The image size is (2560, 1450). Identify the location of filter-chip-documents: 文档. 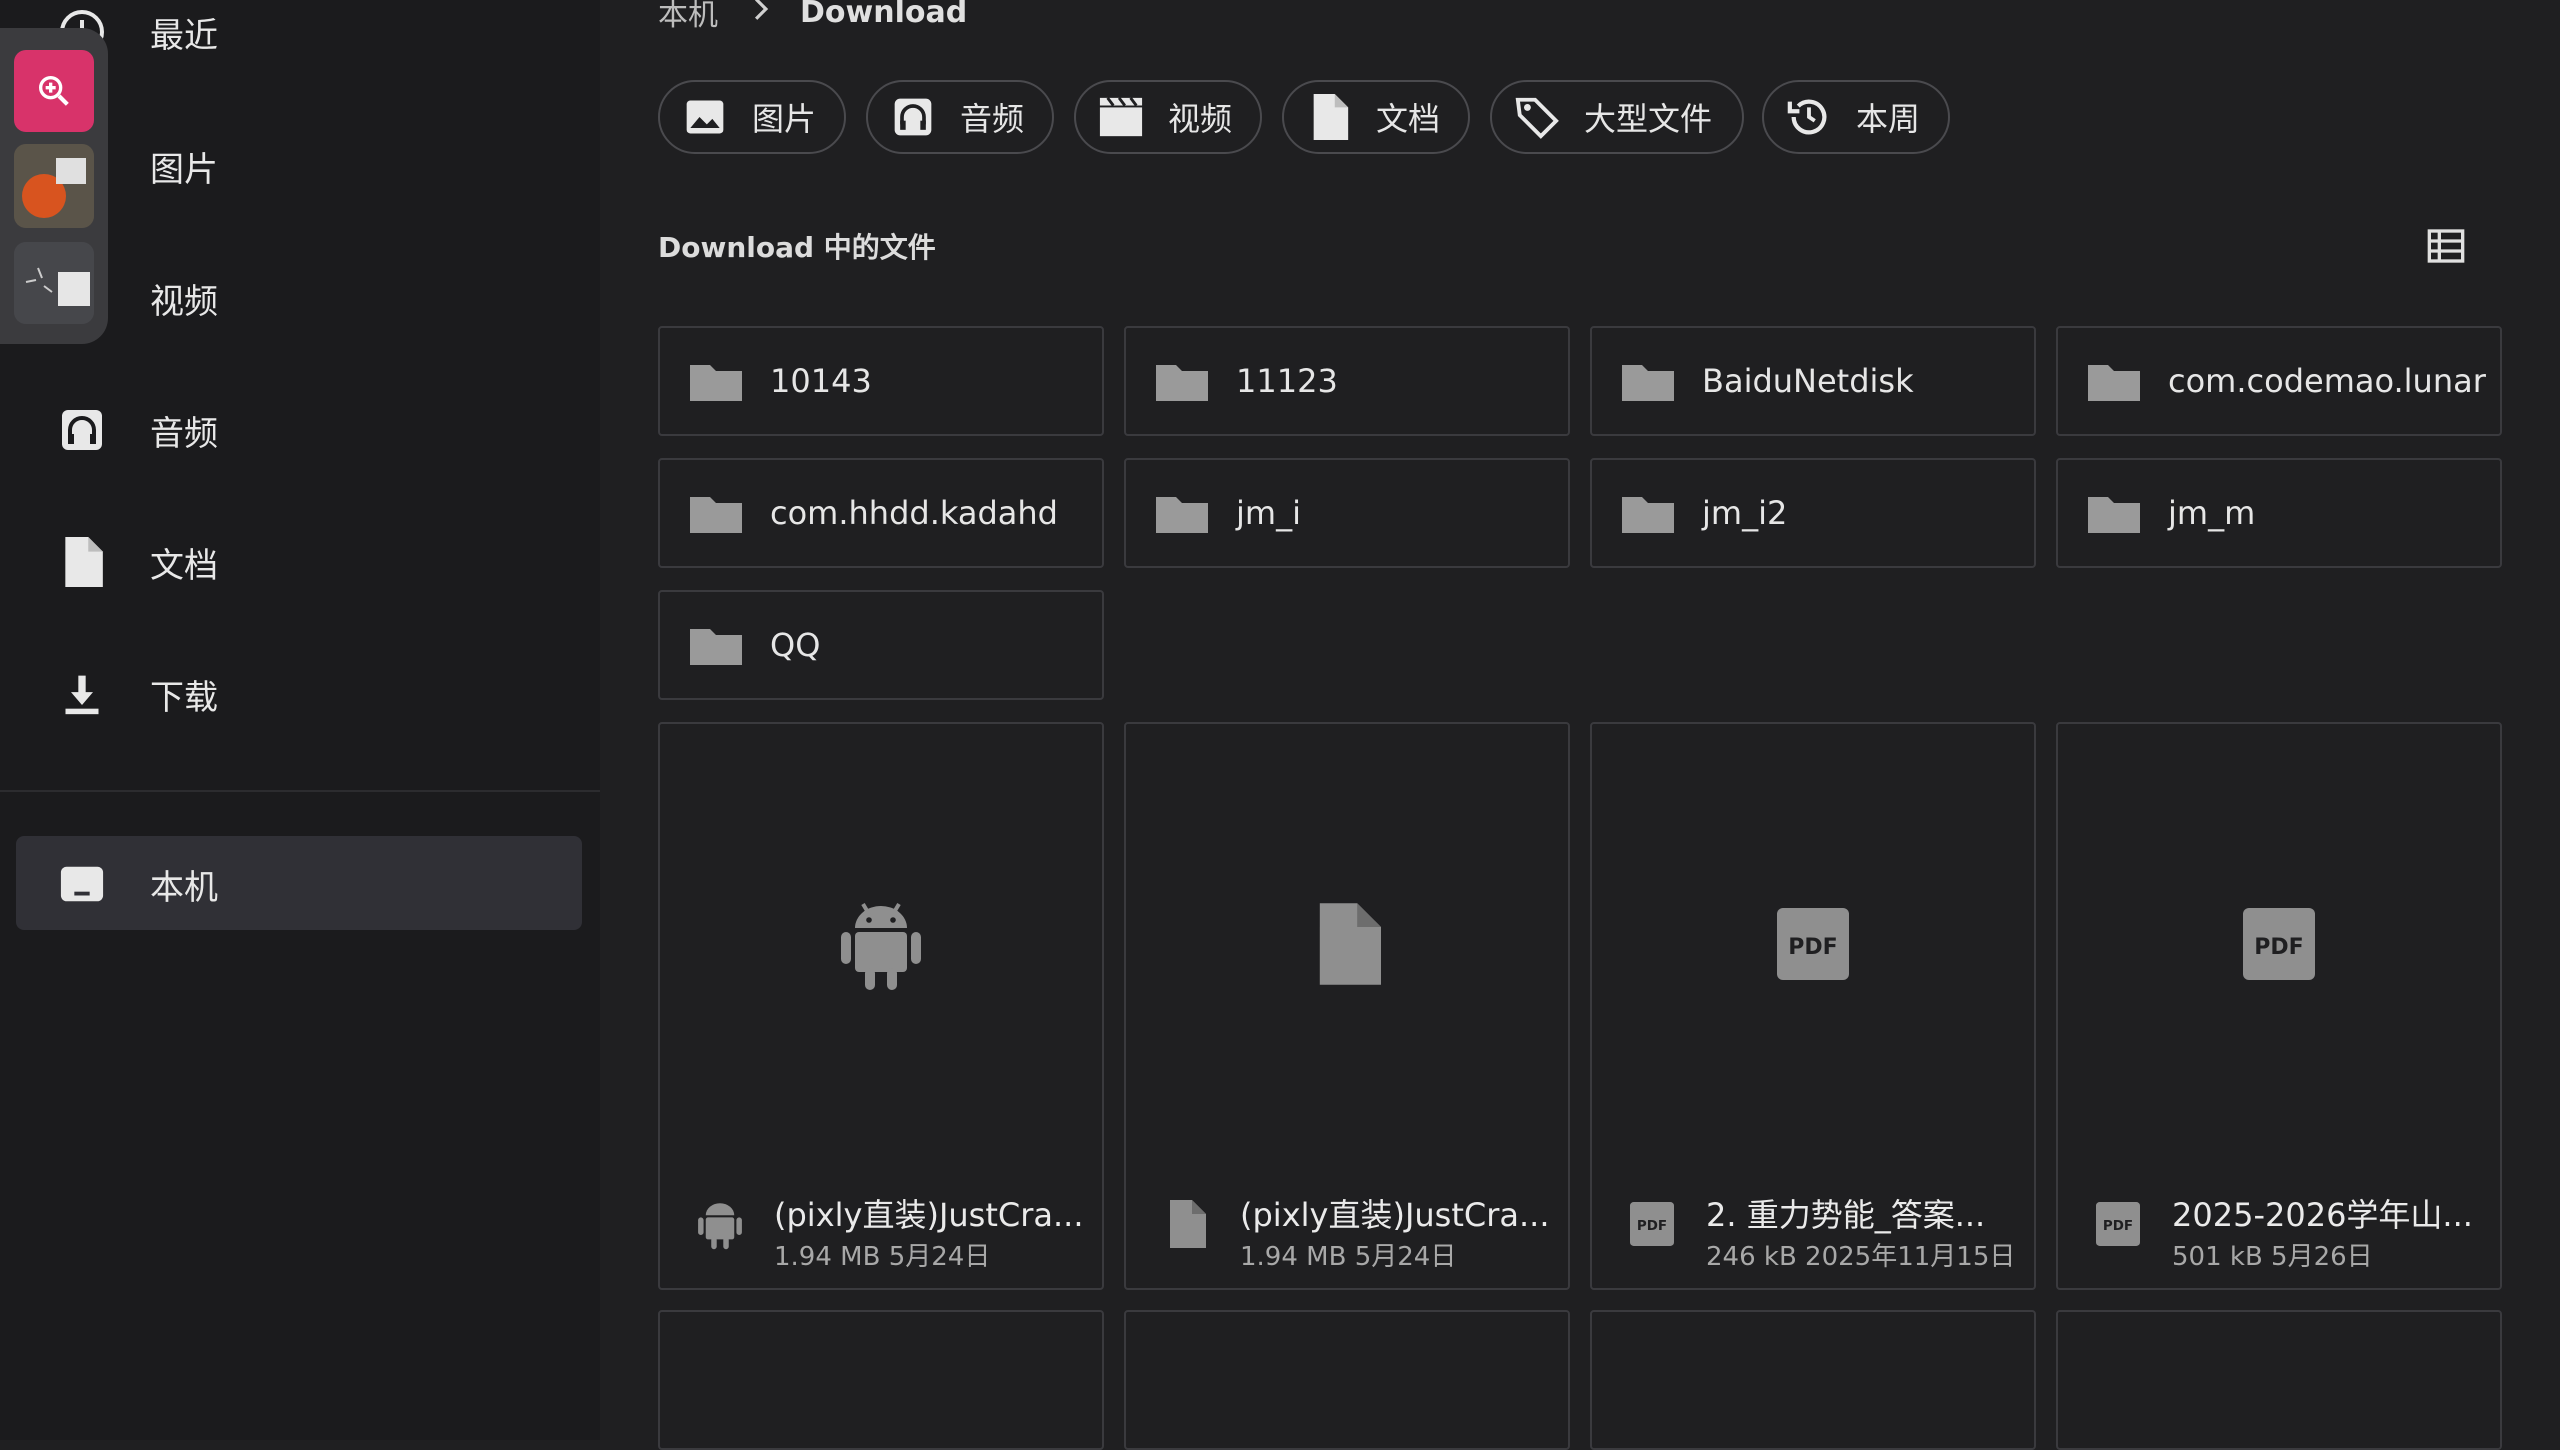
(1376, 117).